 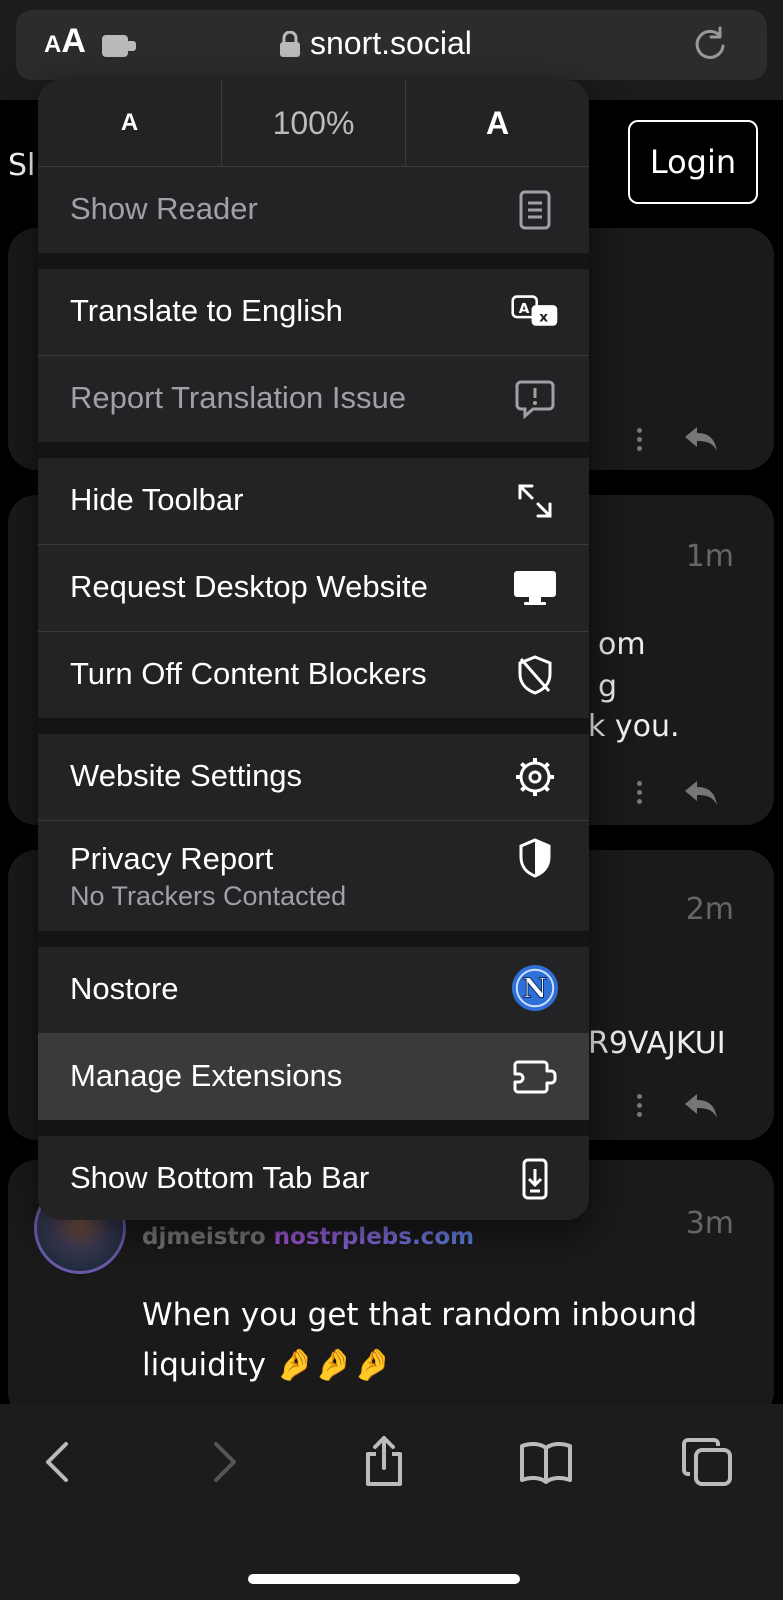 I want to click on zoom-level: 100%, so click(x=314, y=123).